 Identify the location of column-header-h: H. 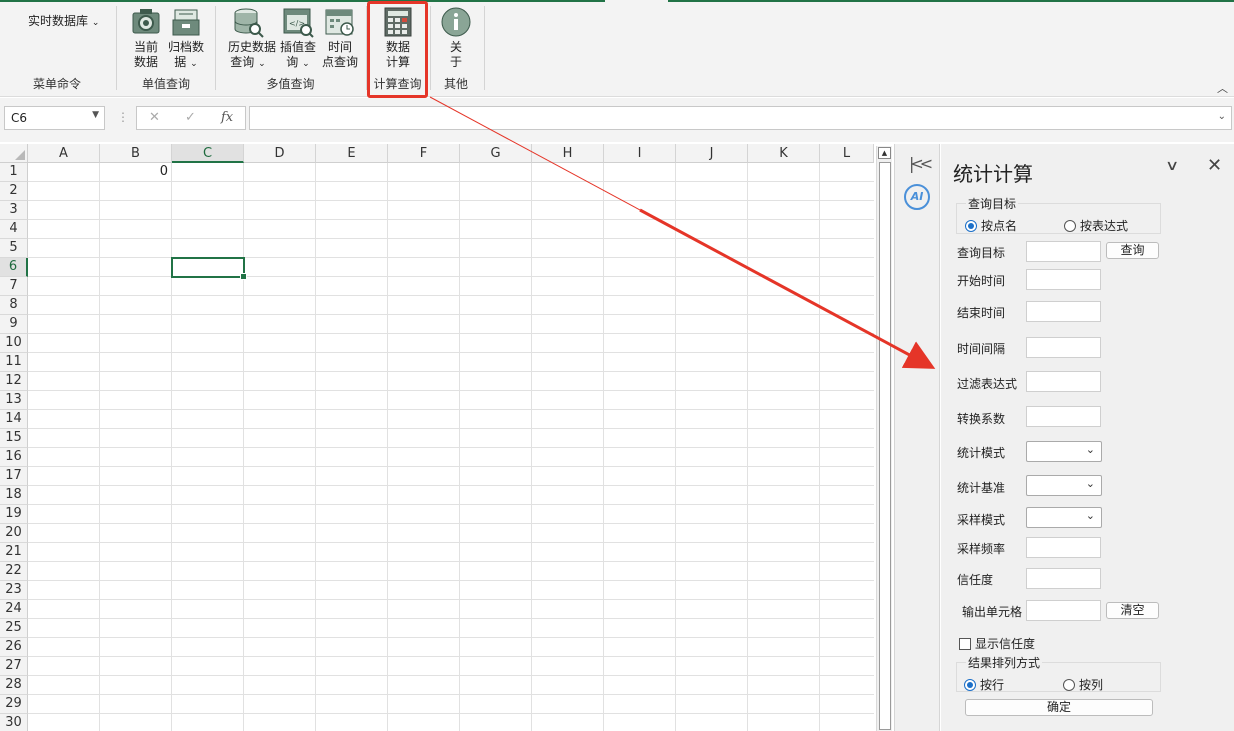
(568, 153).